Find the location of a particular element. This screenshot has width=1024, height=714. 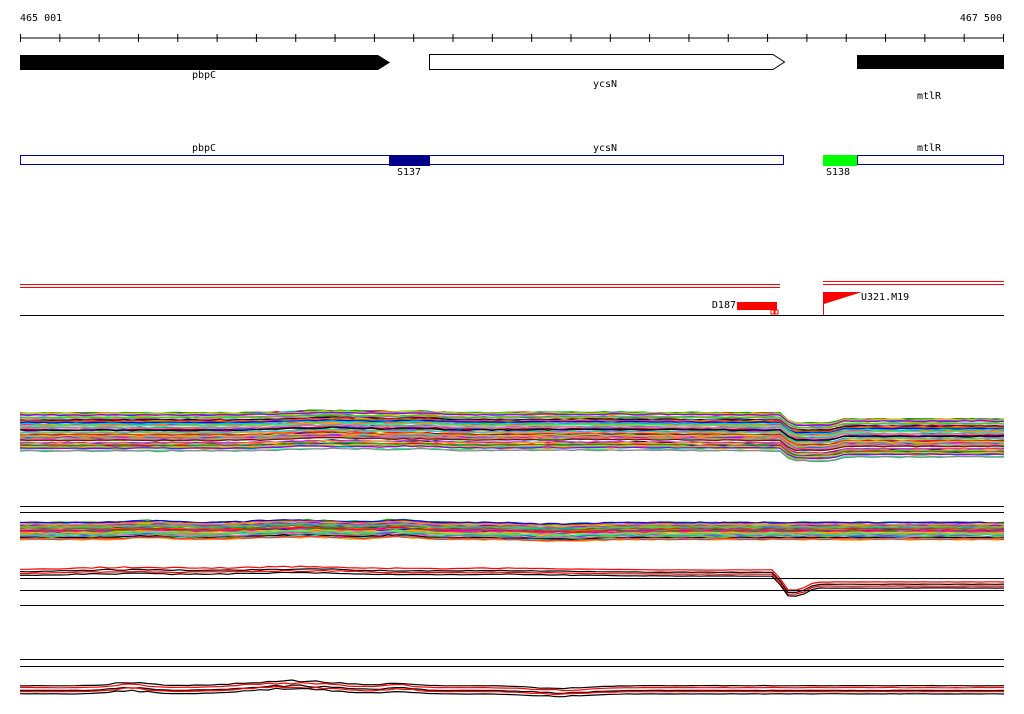

feature-tick-d187-b is located at coordinates (776, 312).